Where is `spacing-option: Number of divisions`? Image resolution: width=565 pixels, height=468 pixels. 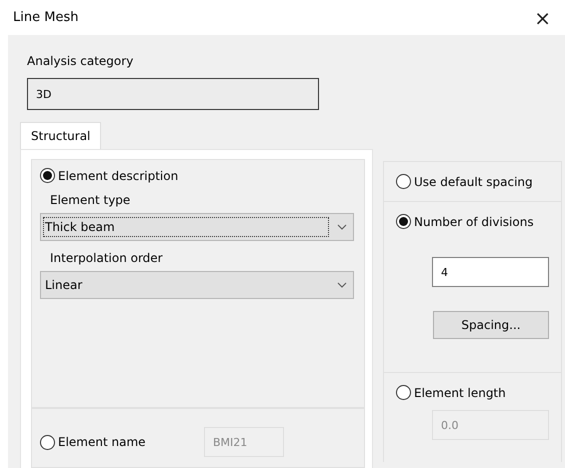 spacing-option: Number of divisions is located at coordinates (478, 221).